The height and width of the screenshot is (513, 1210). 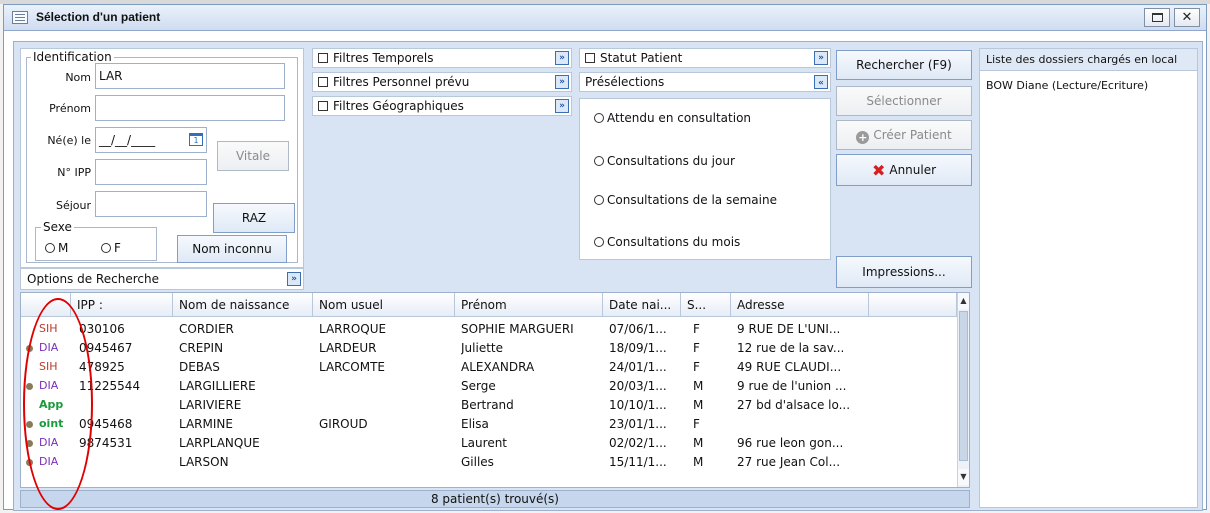 I want to click on cell-ipp: 0945467, so click(x=106, y=348).